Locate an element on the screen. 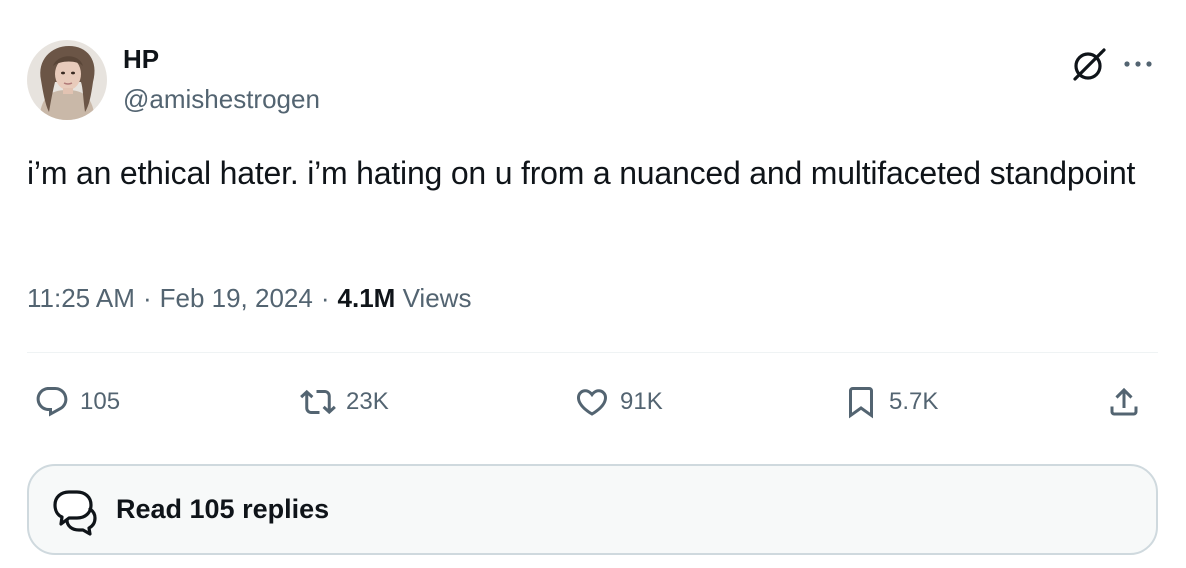  like-button: 91K is located at coordinates (618, 402).